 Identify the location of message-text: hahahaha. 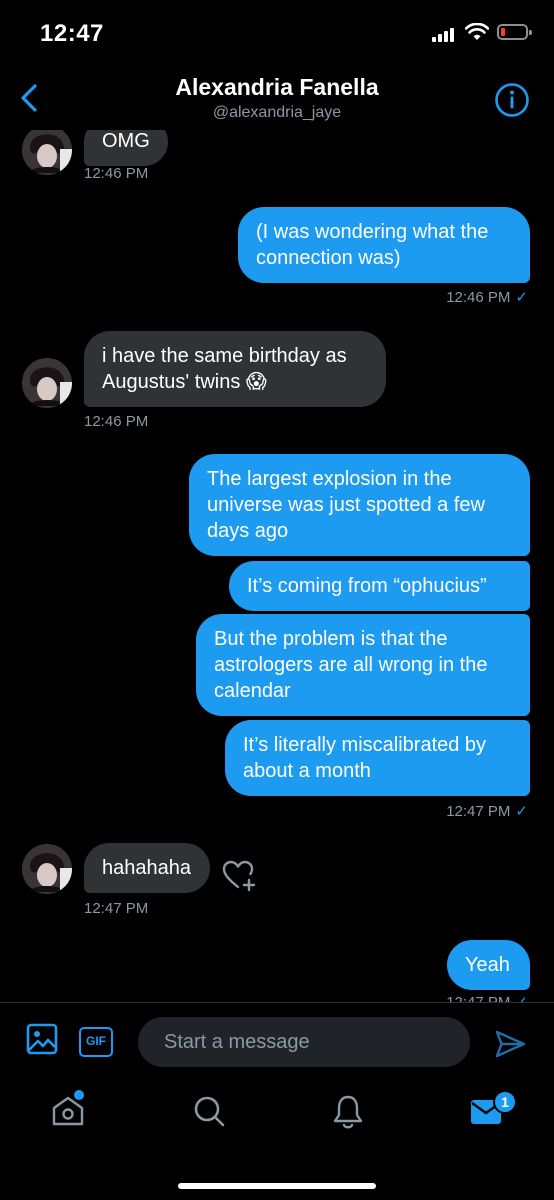
(146, 868).